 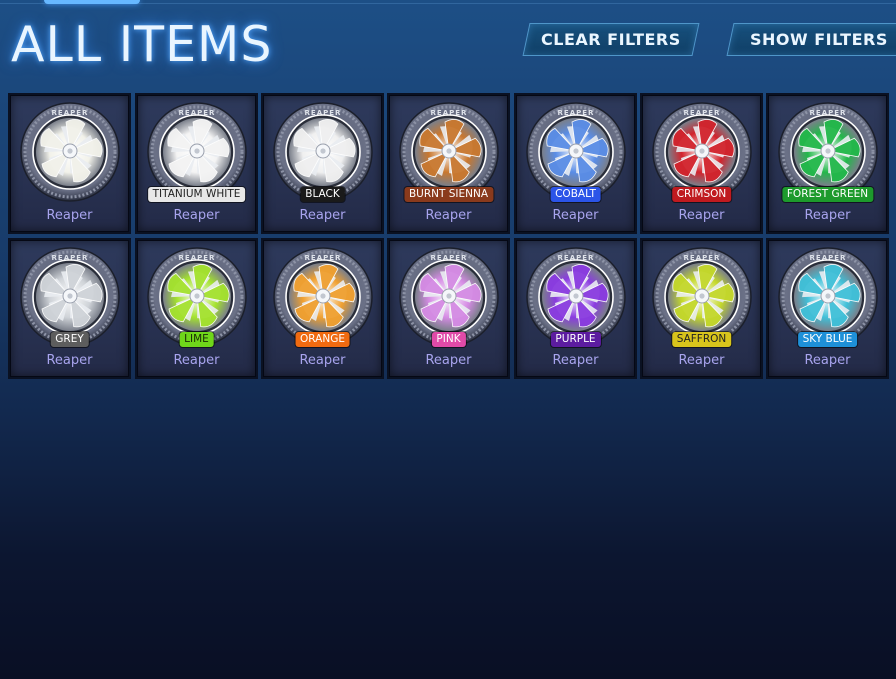 I want to click on item-card: REAPER PINK Reaper, so click(x=448, y=308).